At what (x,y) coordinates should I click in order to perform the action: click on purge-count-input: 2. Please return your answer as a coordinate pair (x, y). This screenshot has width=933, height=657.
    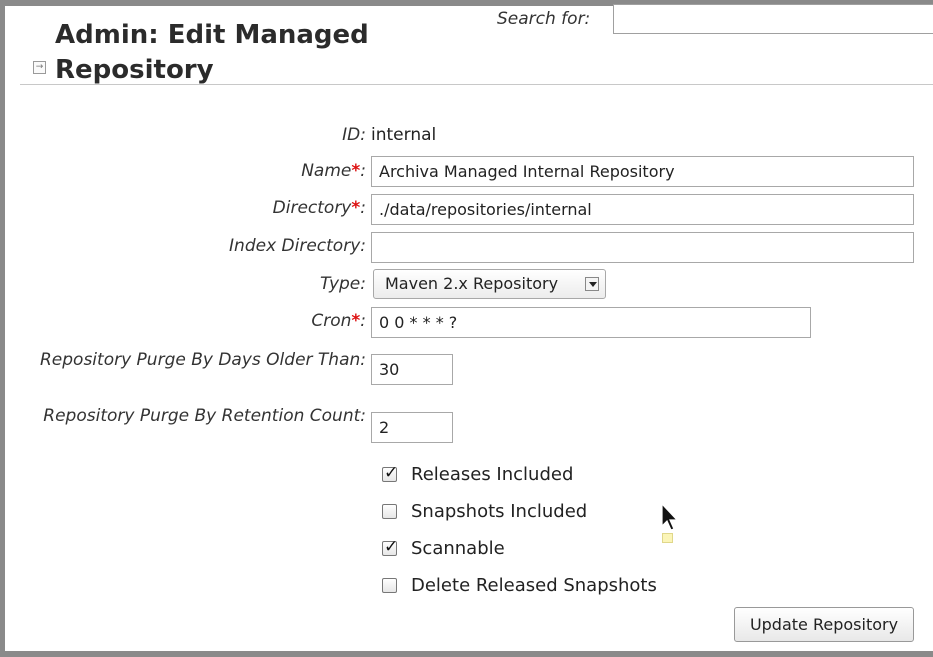
    Looking at the image, I should click on (412, 427).